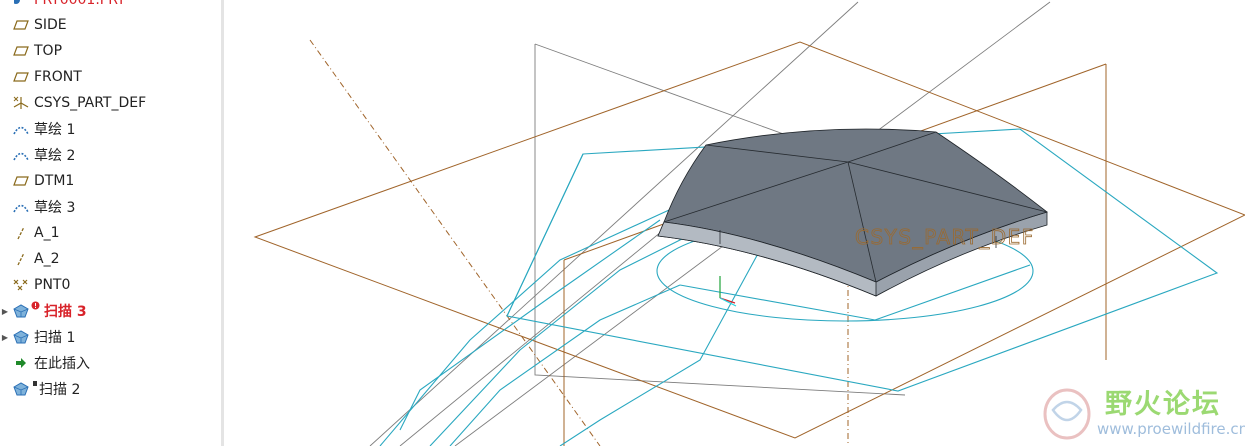 Image resolution: width=1245 pixels, height=446 pixels. Describe the element at coordinates (55, 338) in the screenshot. I see `tree-item-label: 扫描 1` at that location.